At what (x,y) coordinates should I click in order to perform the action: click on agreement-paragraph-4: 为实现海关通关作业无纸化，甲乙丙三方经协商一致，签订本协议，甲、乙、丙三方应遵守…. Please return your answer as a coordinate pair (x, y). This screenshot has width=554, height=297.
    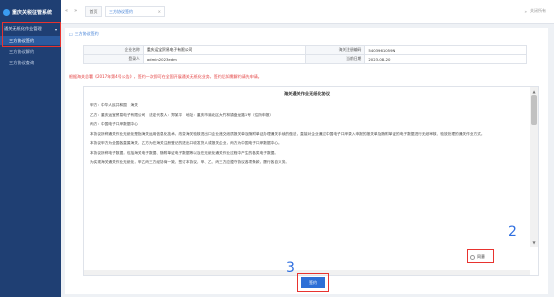
    Looking at the image, I should click on (190, 162).